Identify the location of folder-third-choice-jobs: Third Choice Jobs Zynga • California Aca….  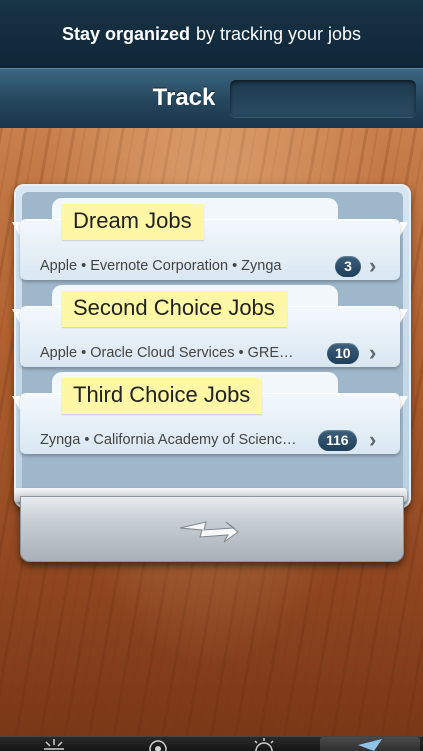
(210, 413).